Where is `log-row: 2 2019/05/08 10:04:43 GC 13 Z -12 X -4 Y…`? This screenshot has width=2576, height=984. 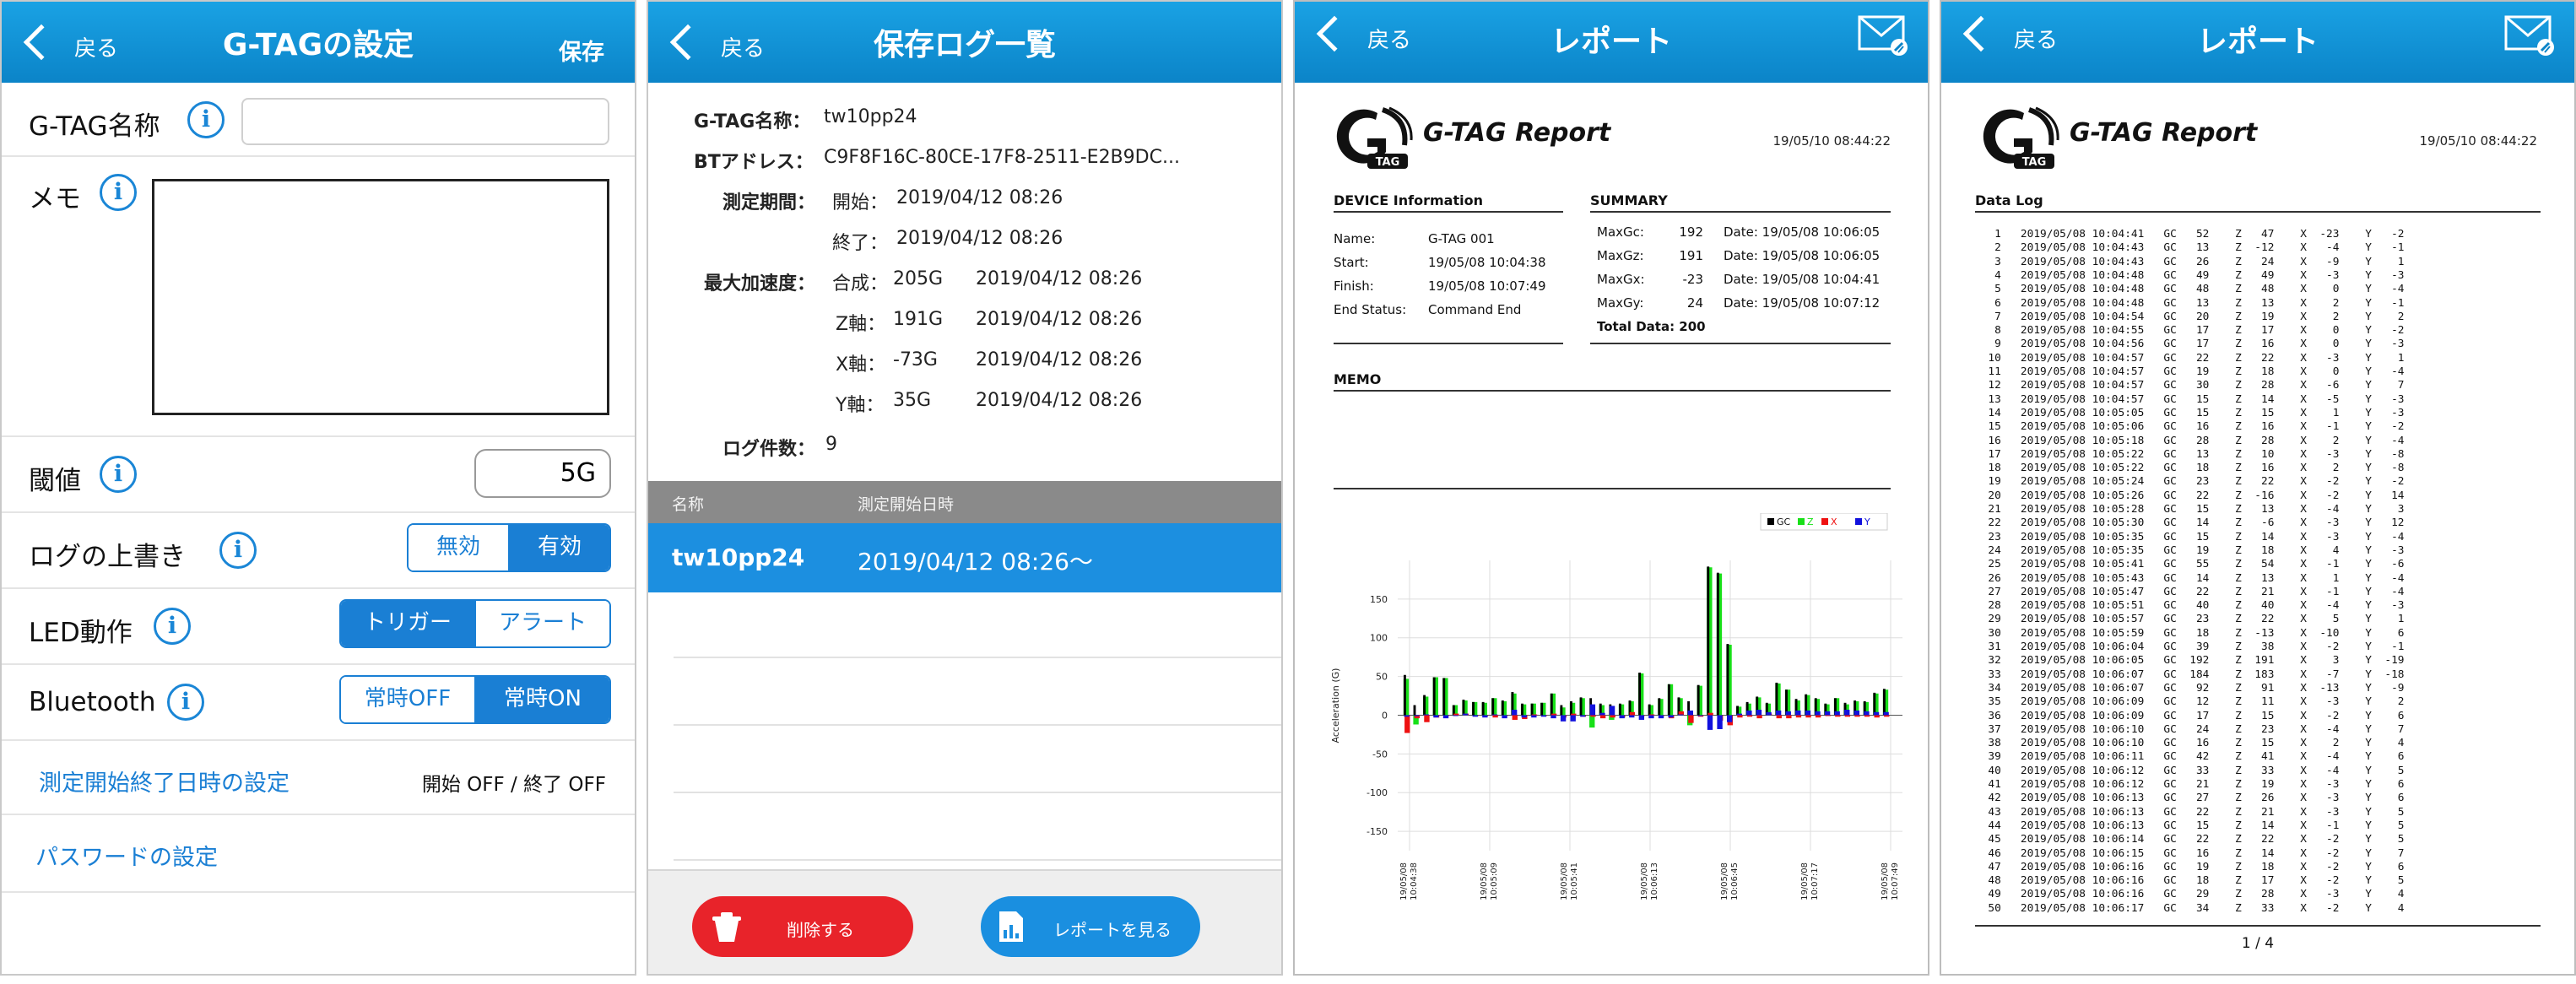 log-row: 2 2019/05/08 10:04:43 GC 13 Z -12 X -4 Y… is located at coordinates (2190, 248).